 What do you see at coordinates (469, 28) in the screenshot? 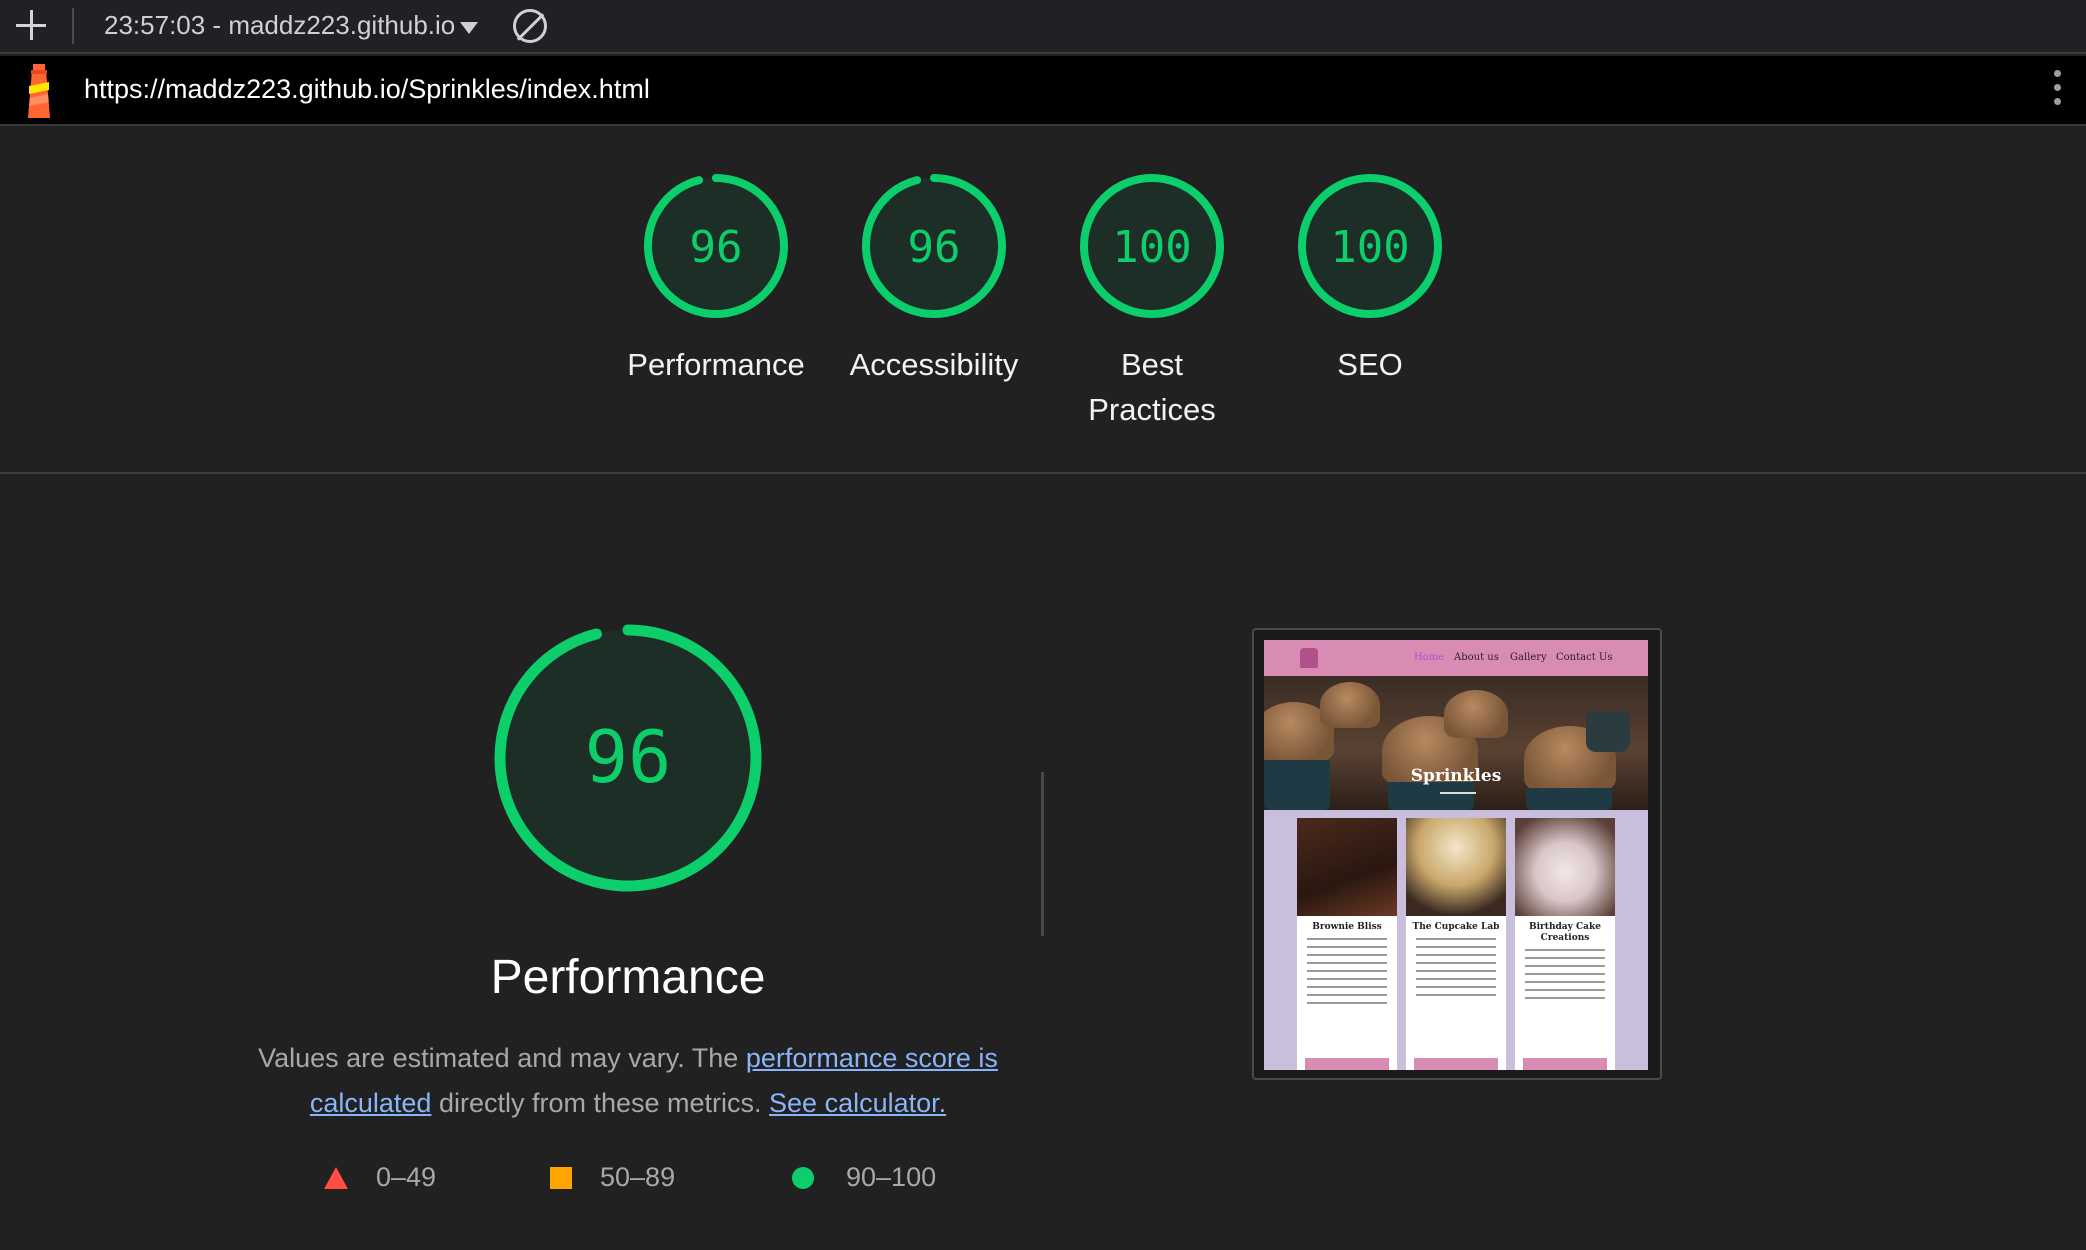
I see `chevron-down-icon` at bounding box center [469, 28].